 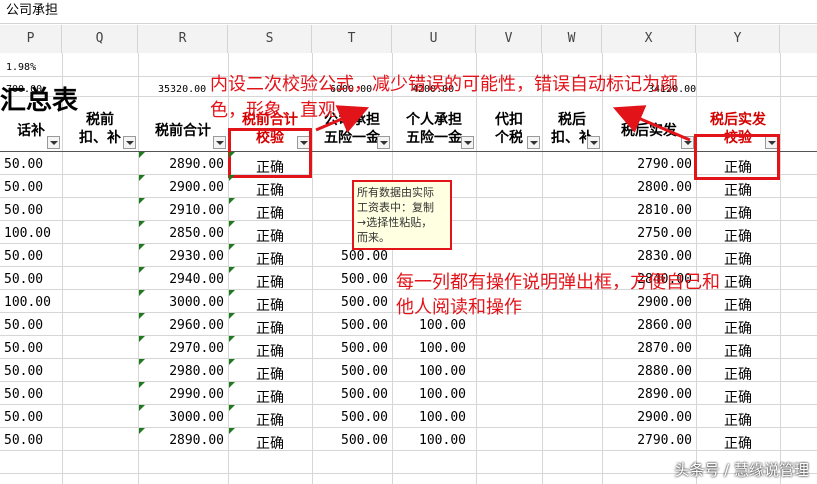 What do you see at coordinates (402, 215) in the screenshot?
I see `comment-tooltip: 所有数据由实际 工资表中：复制 →选择性粘贴， 而来。` at bounding box center [402, 215].